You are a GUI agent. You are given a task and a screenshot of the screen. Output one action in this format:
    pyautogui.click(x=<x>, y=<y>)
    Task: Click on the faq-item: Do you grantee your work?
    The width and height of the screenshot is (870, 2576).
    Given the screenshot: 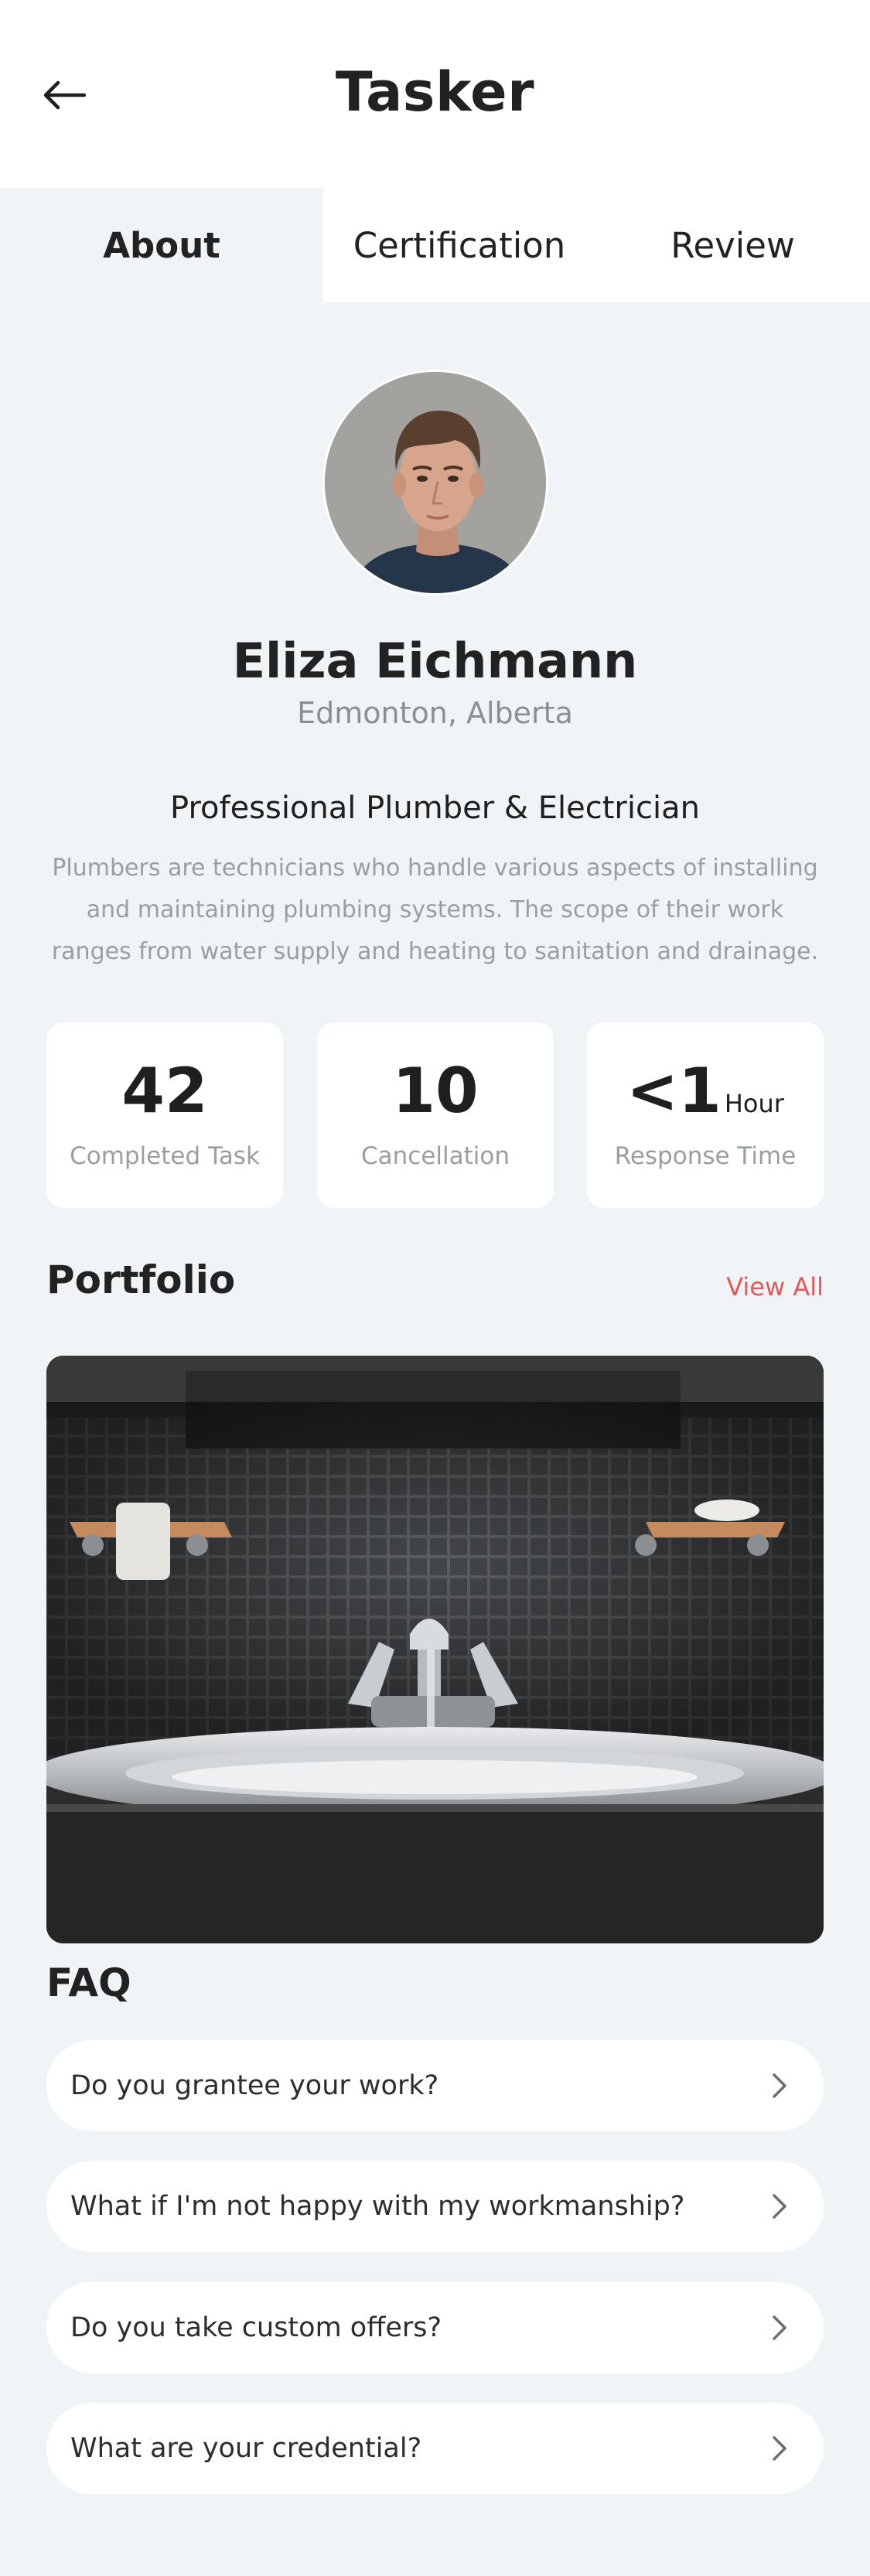 What is the action you would take?
    pyautogui.click(x=435, y=2086)
    